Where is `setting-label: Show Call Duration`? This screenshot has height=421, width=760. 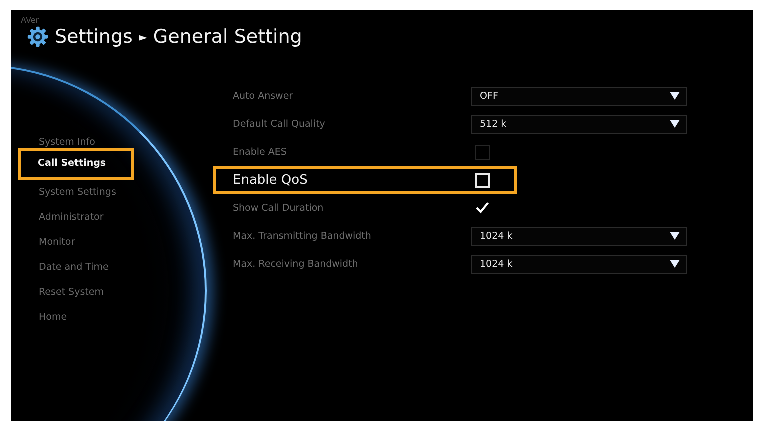 setting-label: Show Call Duration is located at coordinates (278, 208).